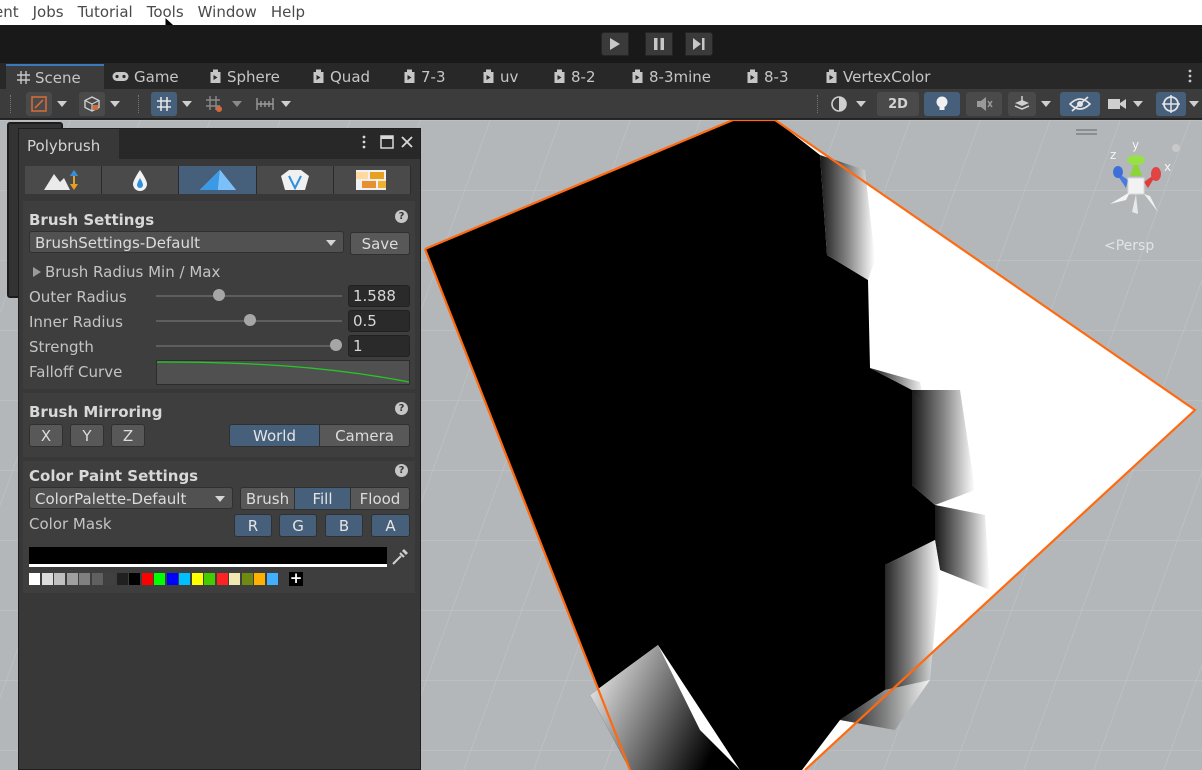  I want to click on camera-settings-button, so click(1117, 104).